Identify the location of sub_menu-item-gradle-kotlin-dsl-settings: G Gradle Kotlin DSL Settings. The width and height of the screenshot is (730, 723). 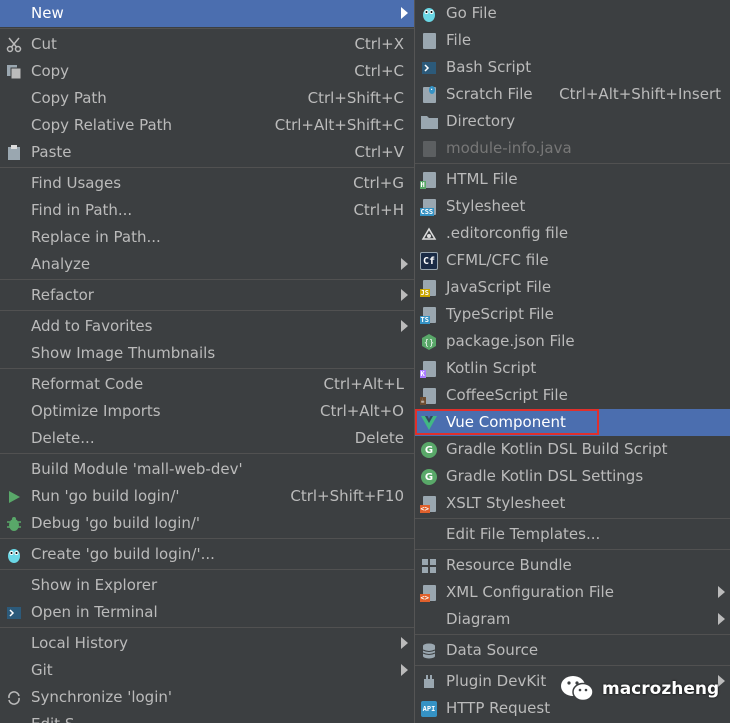
(572, 476).